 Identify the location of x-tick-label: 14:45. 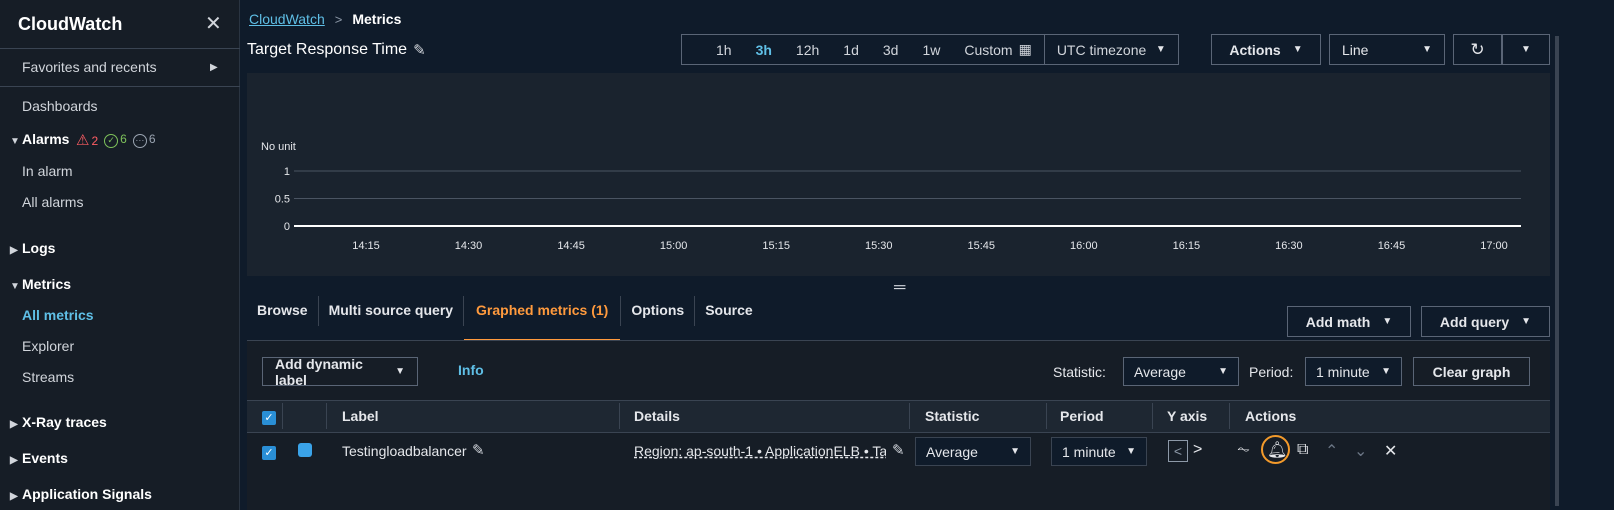
(571, 246).